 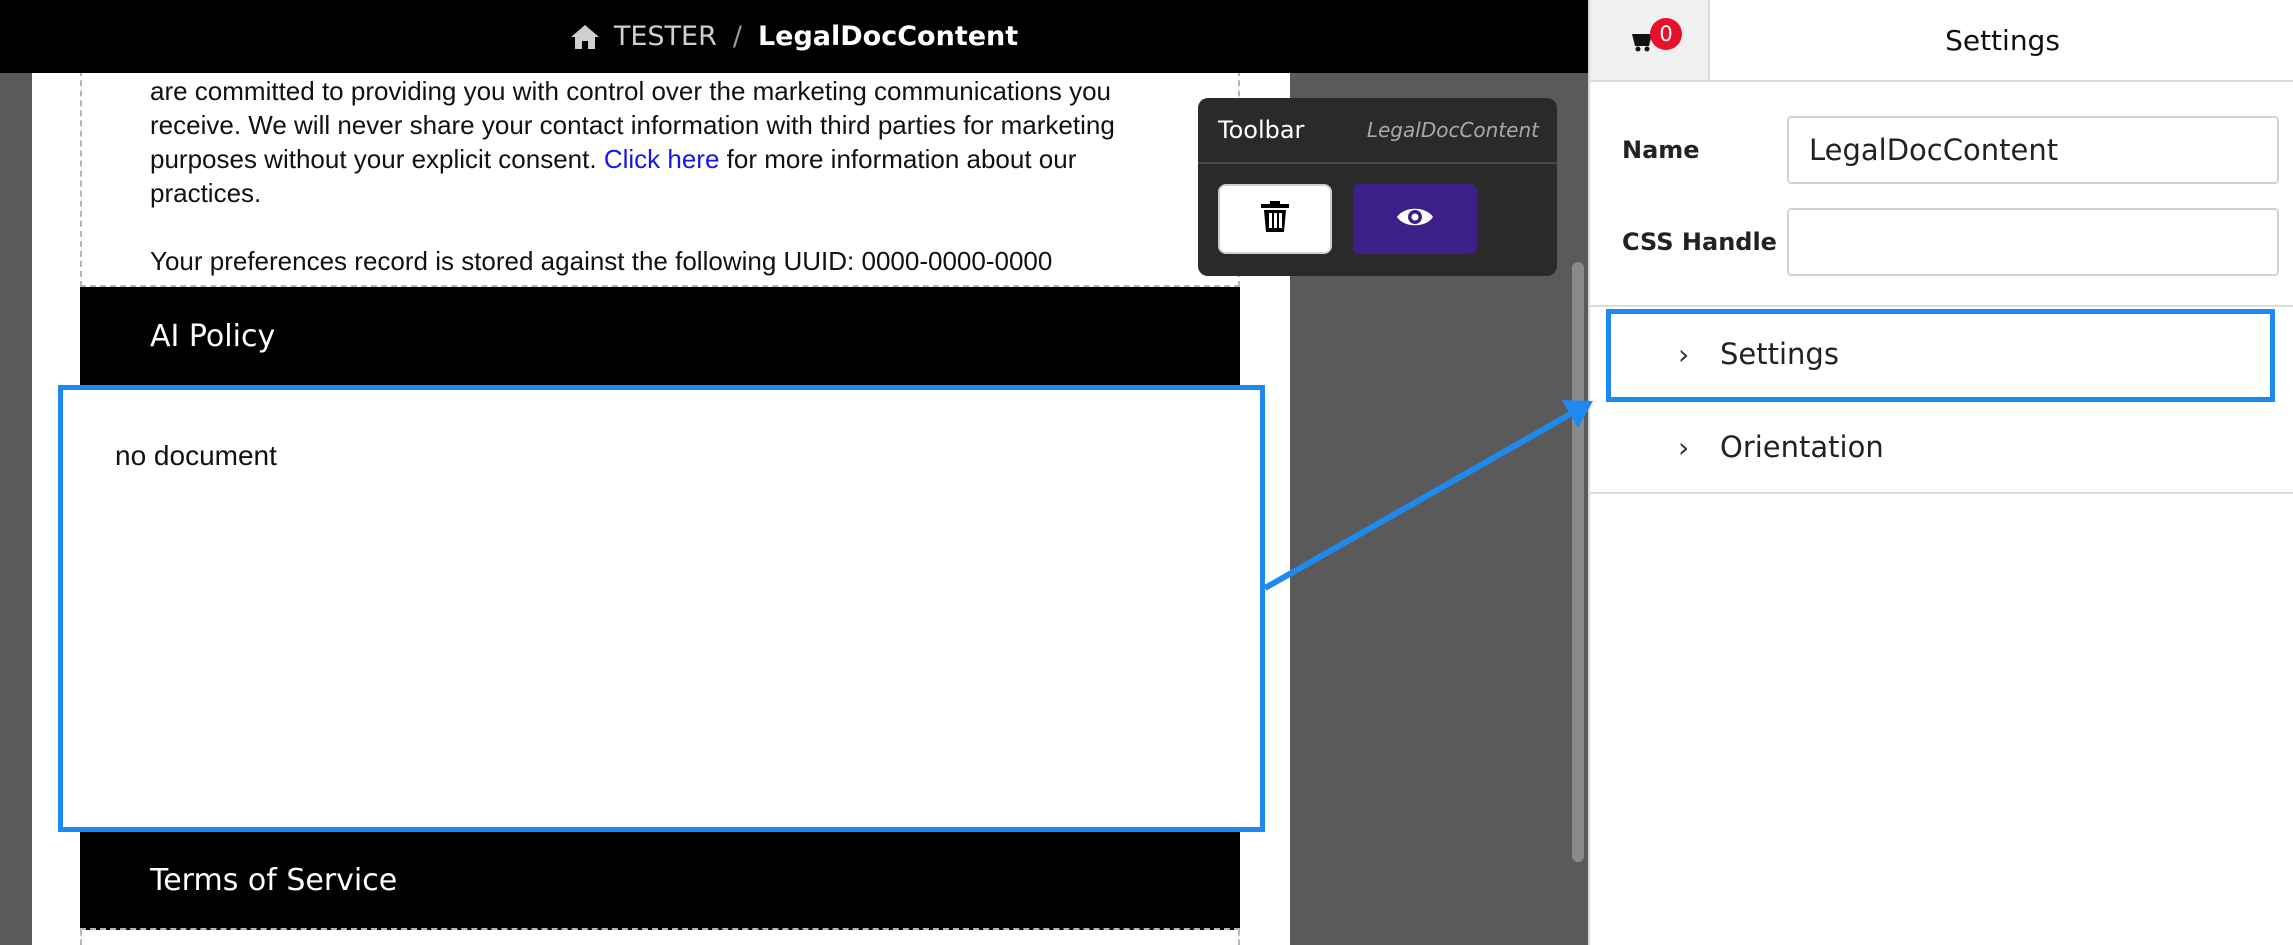 I want to click on panel-divider, so click(x=1941, y=306).